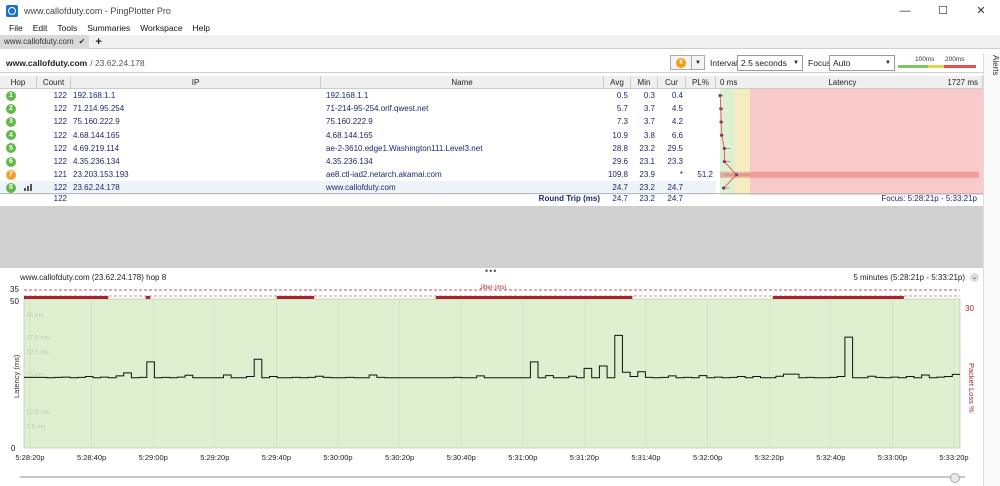 Image resolution: width=1000 pixels, height=486 pixels. Describe the element at coordinates (644, 82) in the screenshot. I see `col-min: Min` at that location.